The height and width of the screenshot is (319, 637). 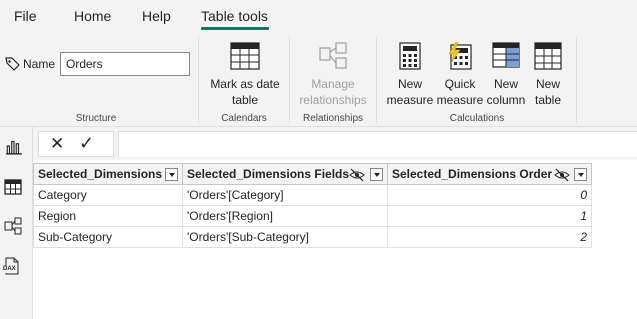 I want to click on name-label: Name, so click(x=39, y=64).